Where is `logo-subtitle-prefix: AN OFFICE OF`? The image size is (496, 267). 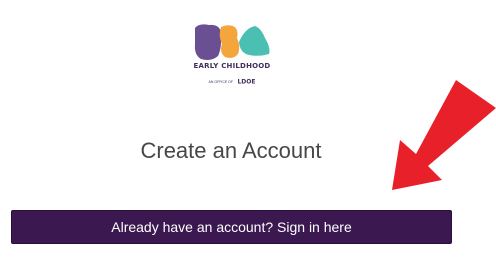
logo-subtitle-prefix: AN OFFICE OF is located at coordinates (221, 81).